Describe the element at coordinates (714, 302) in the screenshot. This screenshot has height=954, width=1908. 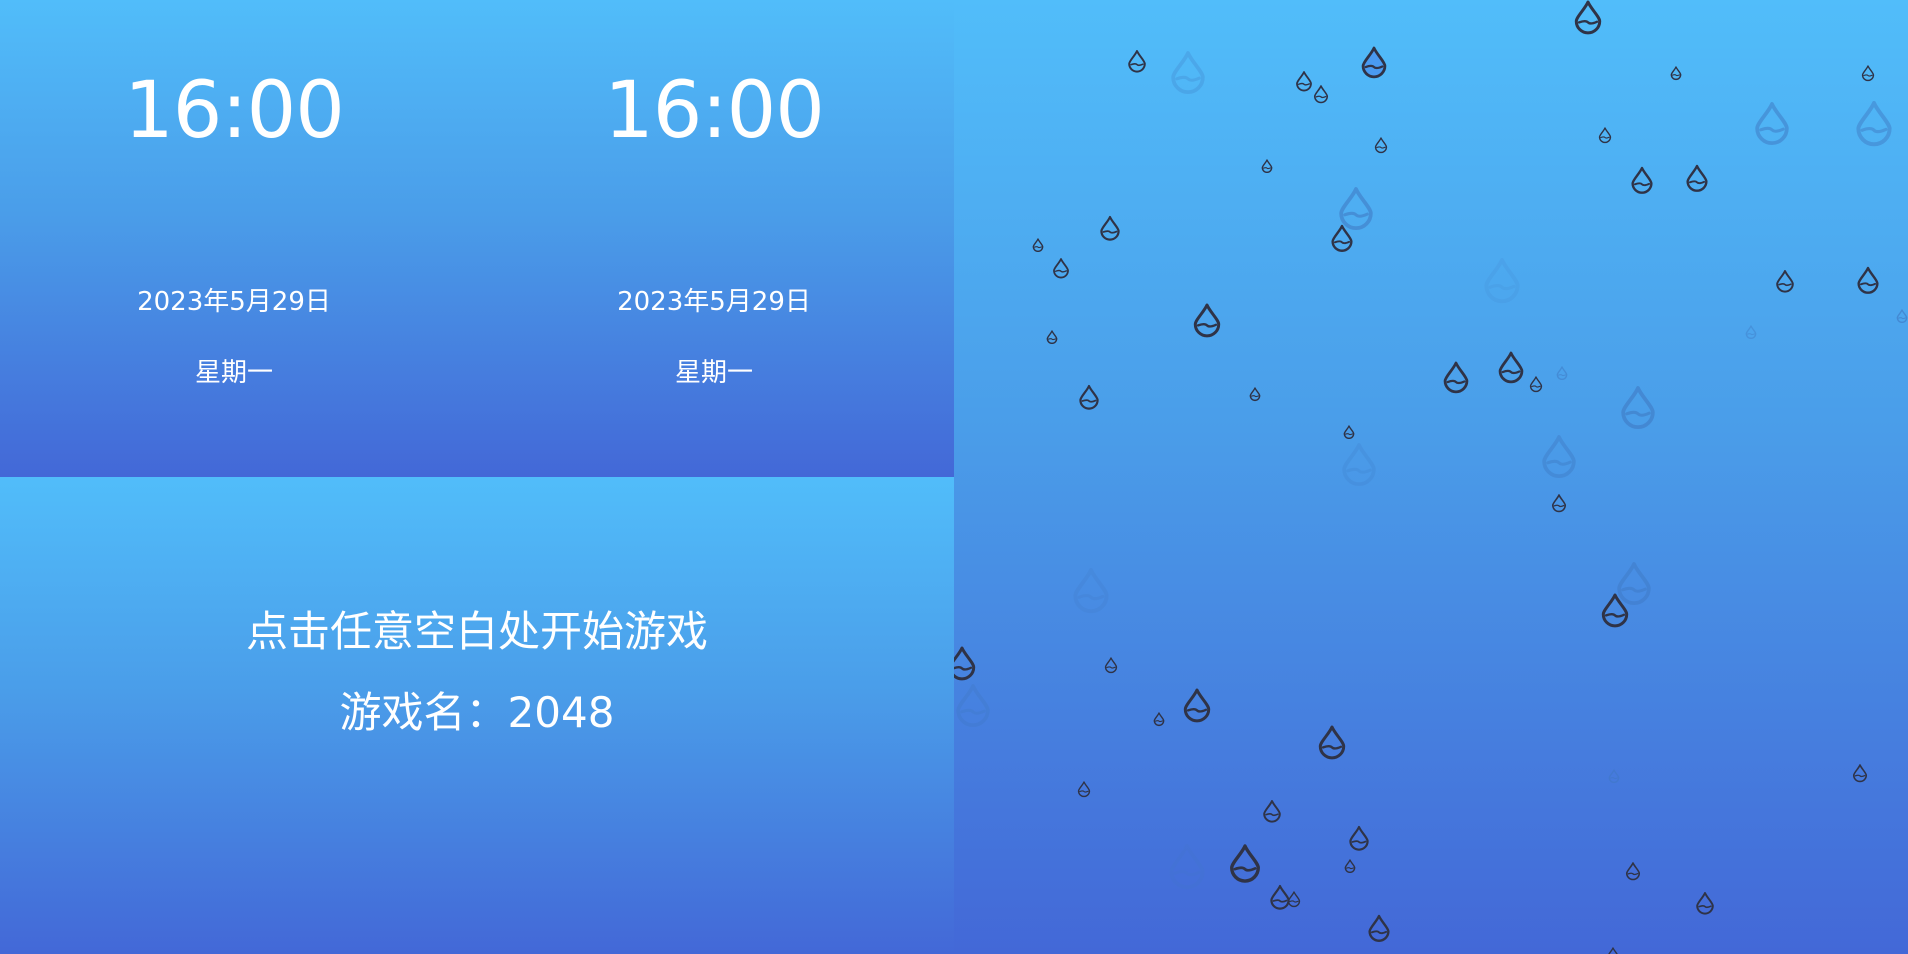
I see `clock-date: 2023年5月29日` at that location.